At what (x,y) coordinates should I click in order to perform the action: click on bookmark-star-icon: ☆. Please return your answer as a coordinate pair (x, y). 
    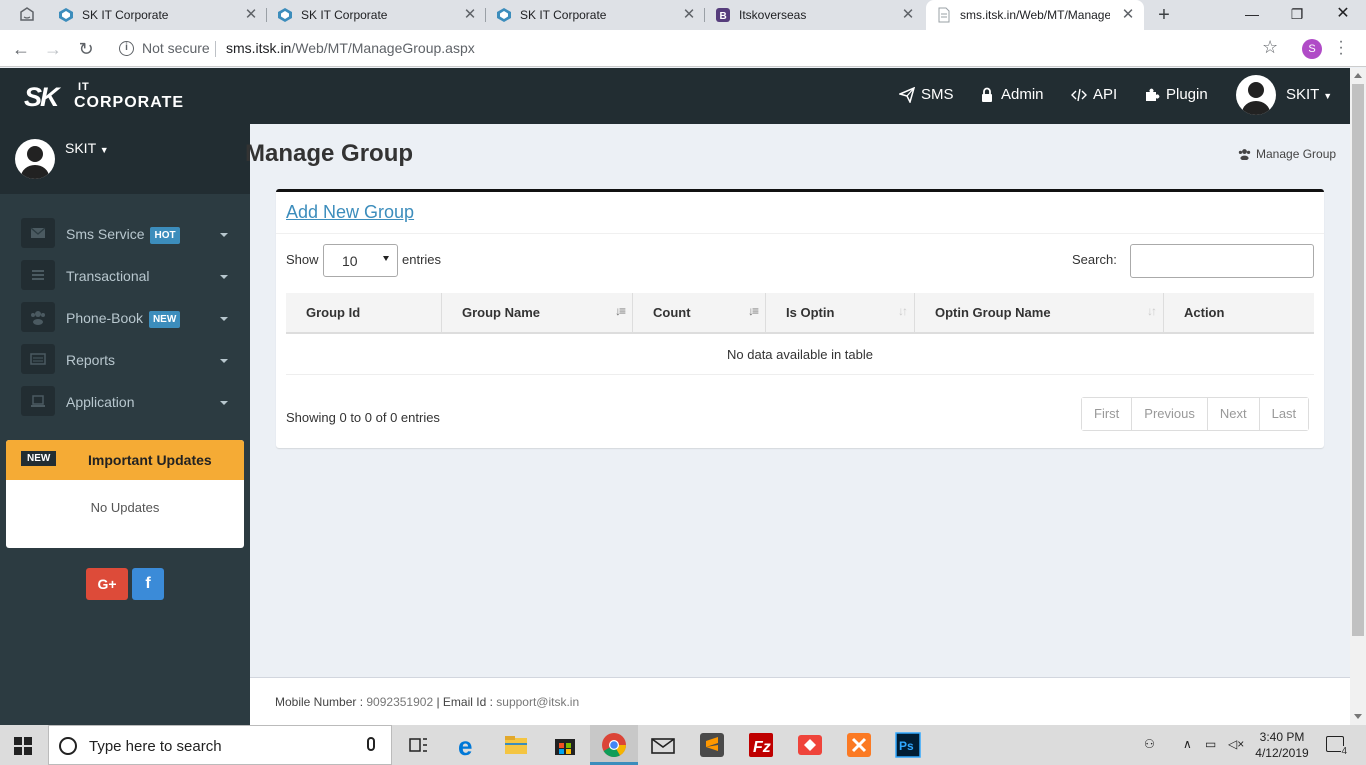
    Looking at the image, I should click on (1270, 47).